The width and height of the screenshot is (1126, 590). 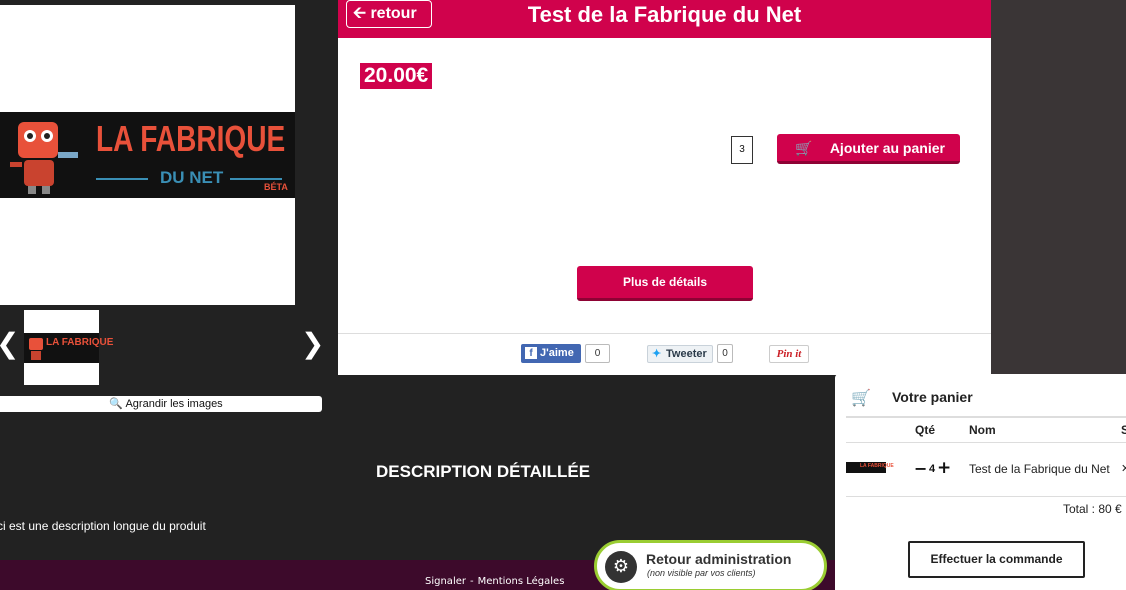 I want to click on pinterest-button: Pin it, so click(x=789, y=354).